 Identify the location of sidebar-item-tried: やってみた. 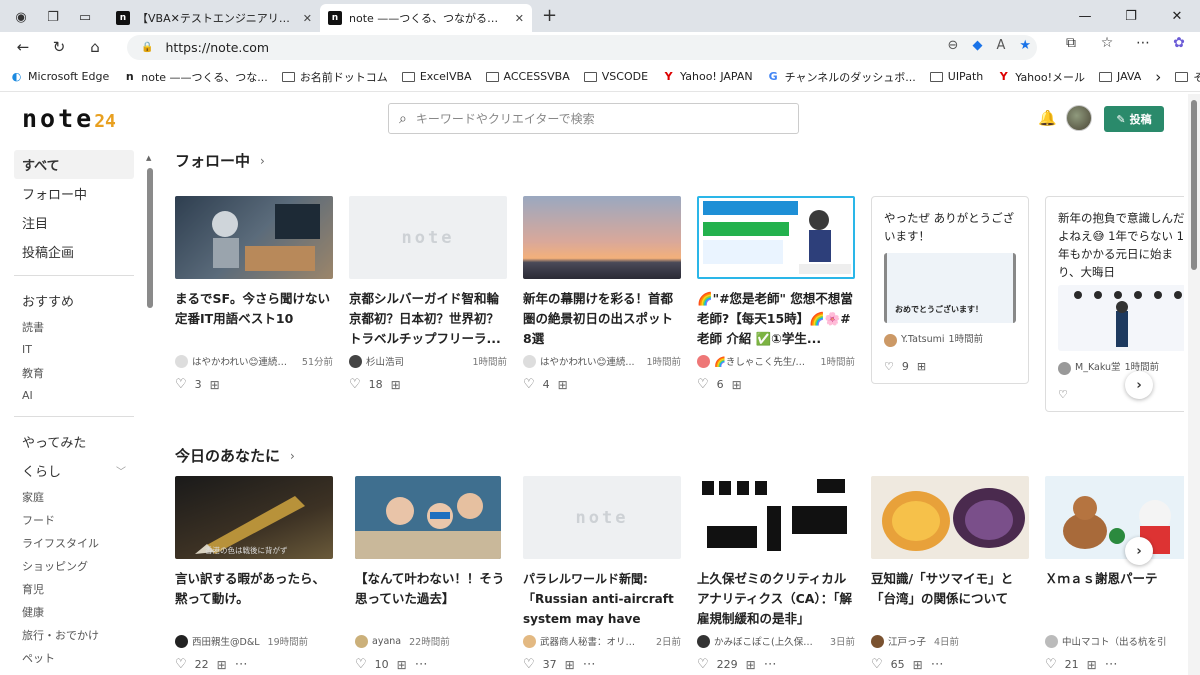
(74, 441).